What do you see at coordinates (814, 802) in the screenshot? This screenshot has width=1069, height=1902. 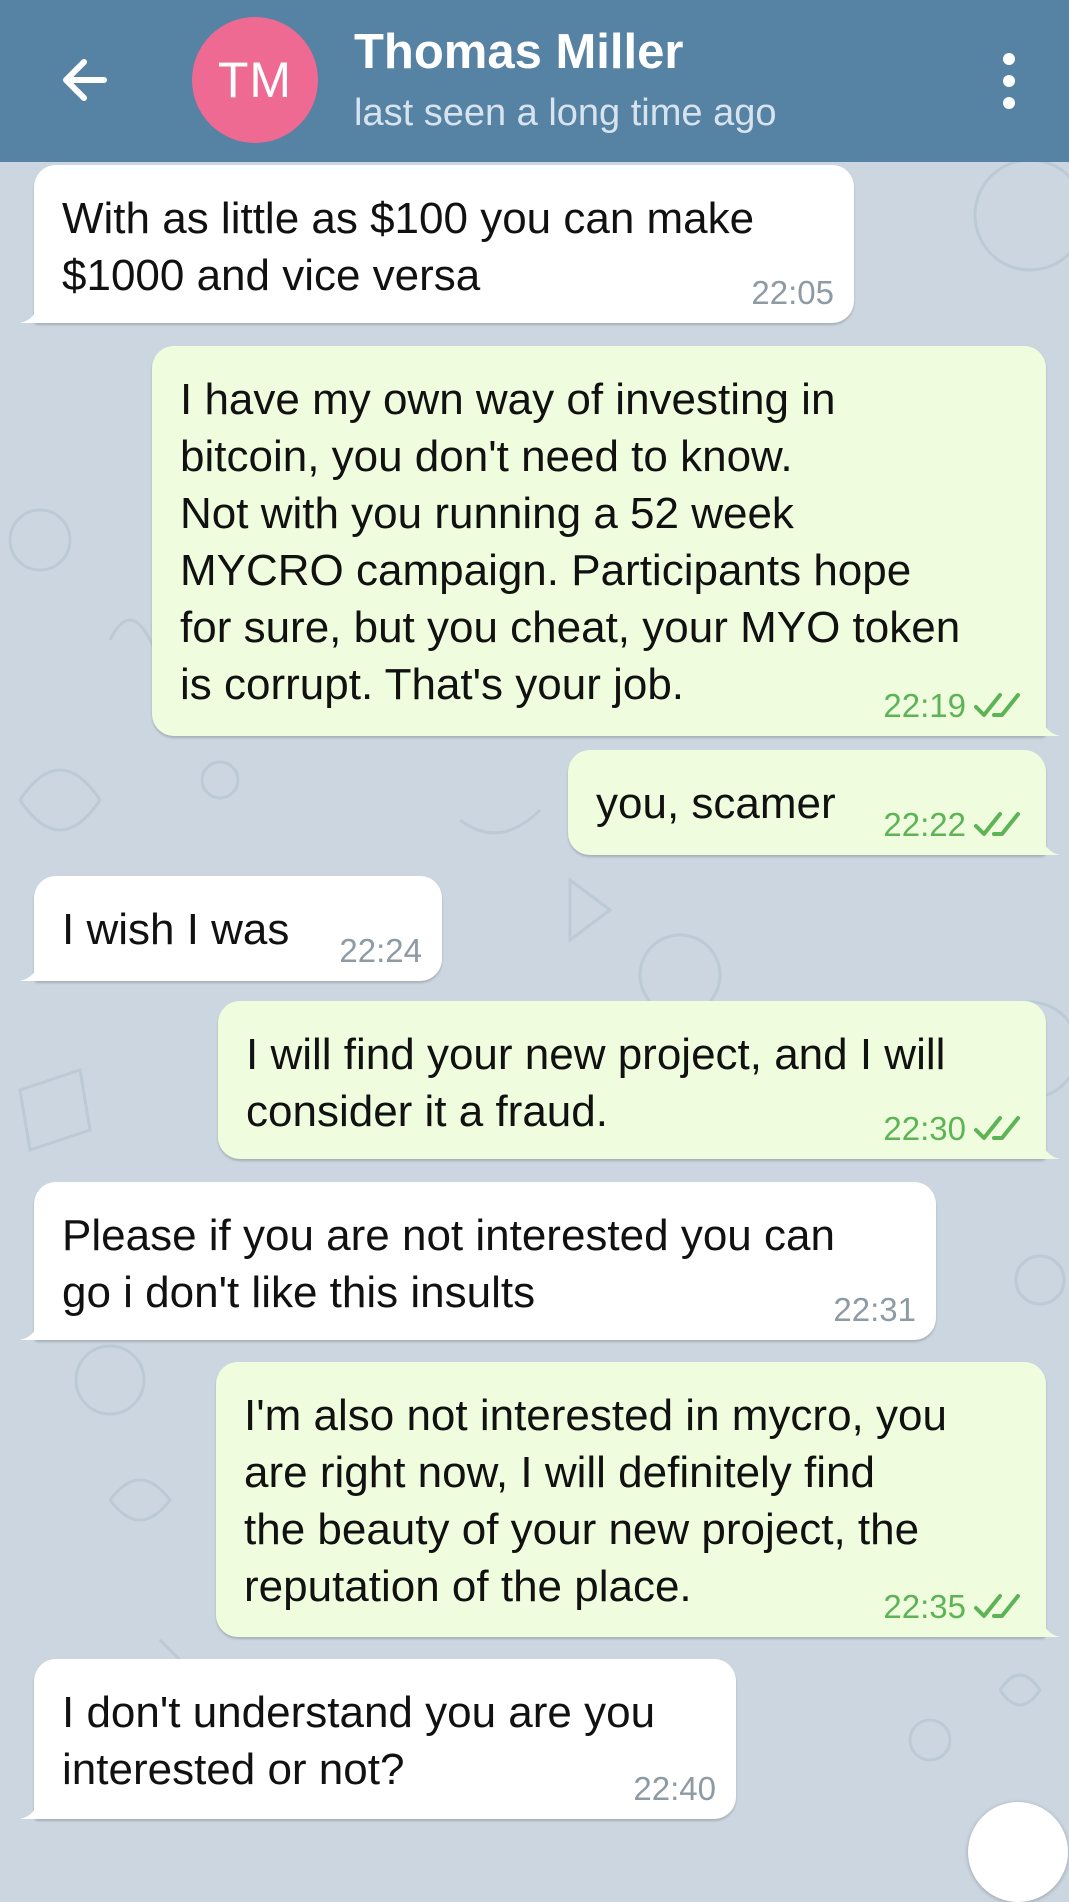 I see `message-bubble: you, scamer 22:22` at bounding box center [814, 802].